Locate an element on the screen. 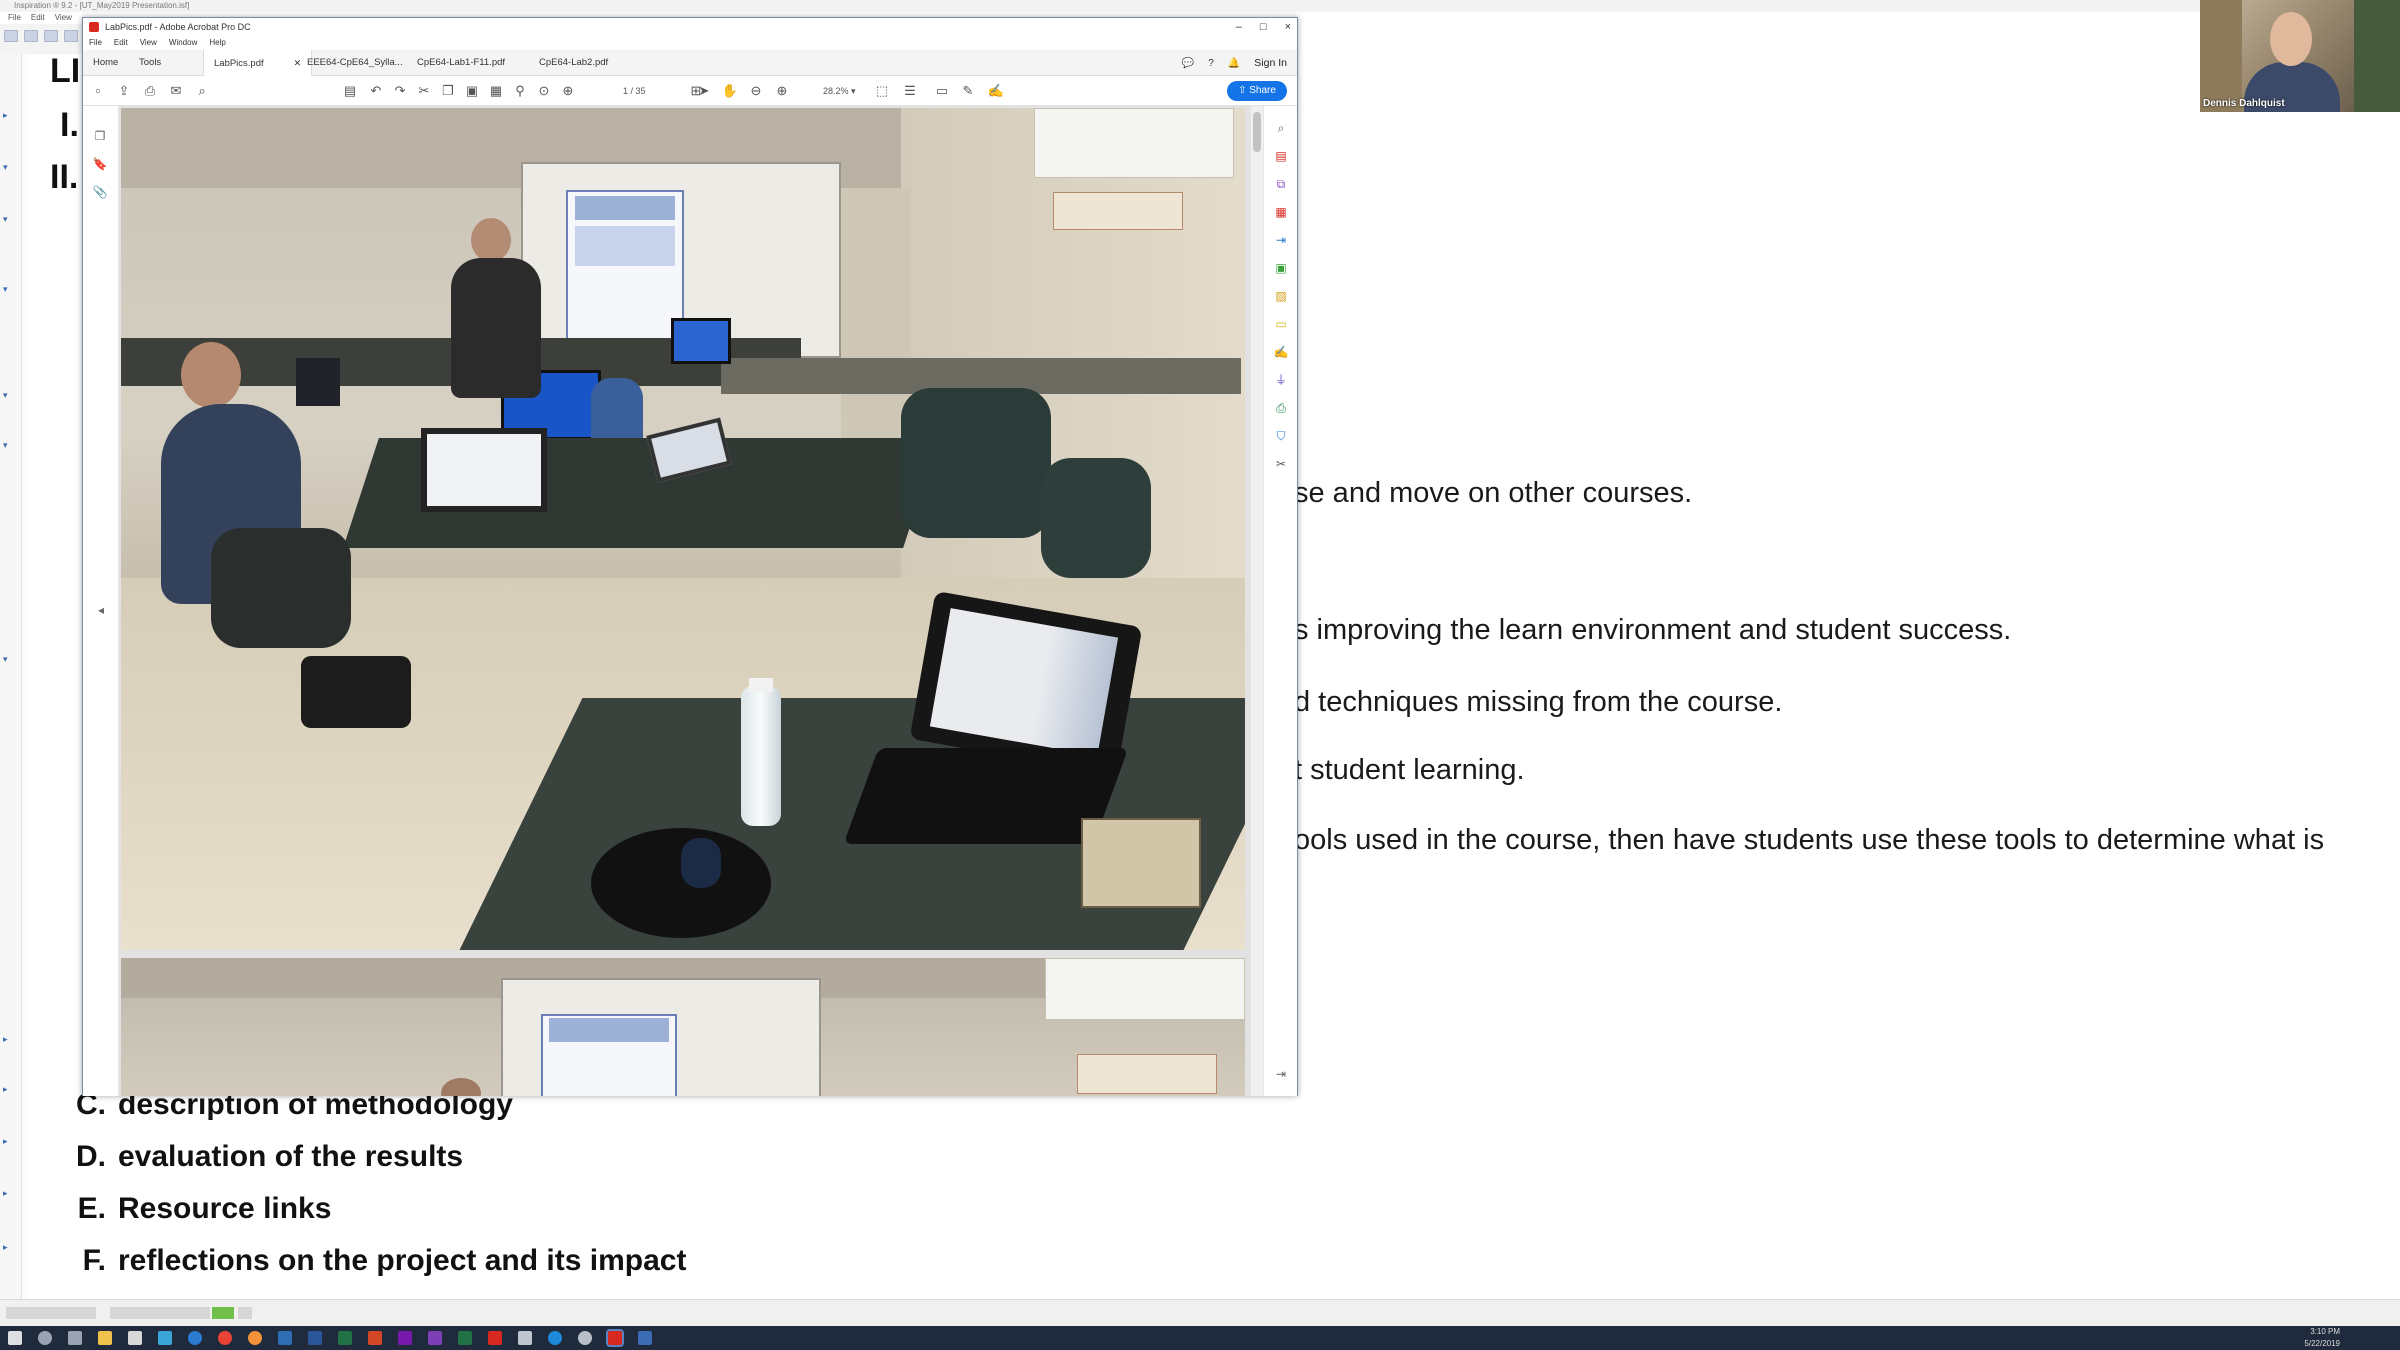 Image resolution: width=2400 pixels, height=1350 pixels. collapse-pane-icon: ◂ is located at coordinates (101, 610).